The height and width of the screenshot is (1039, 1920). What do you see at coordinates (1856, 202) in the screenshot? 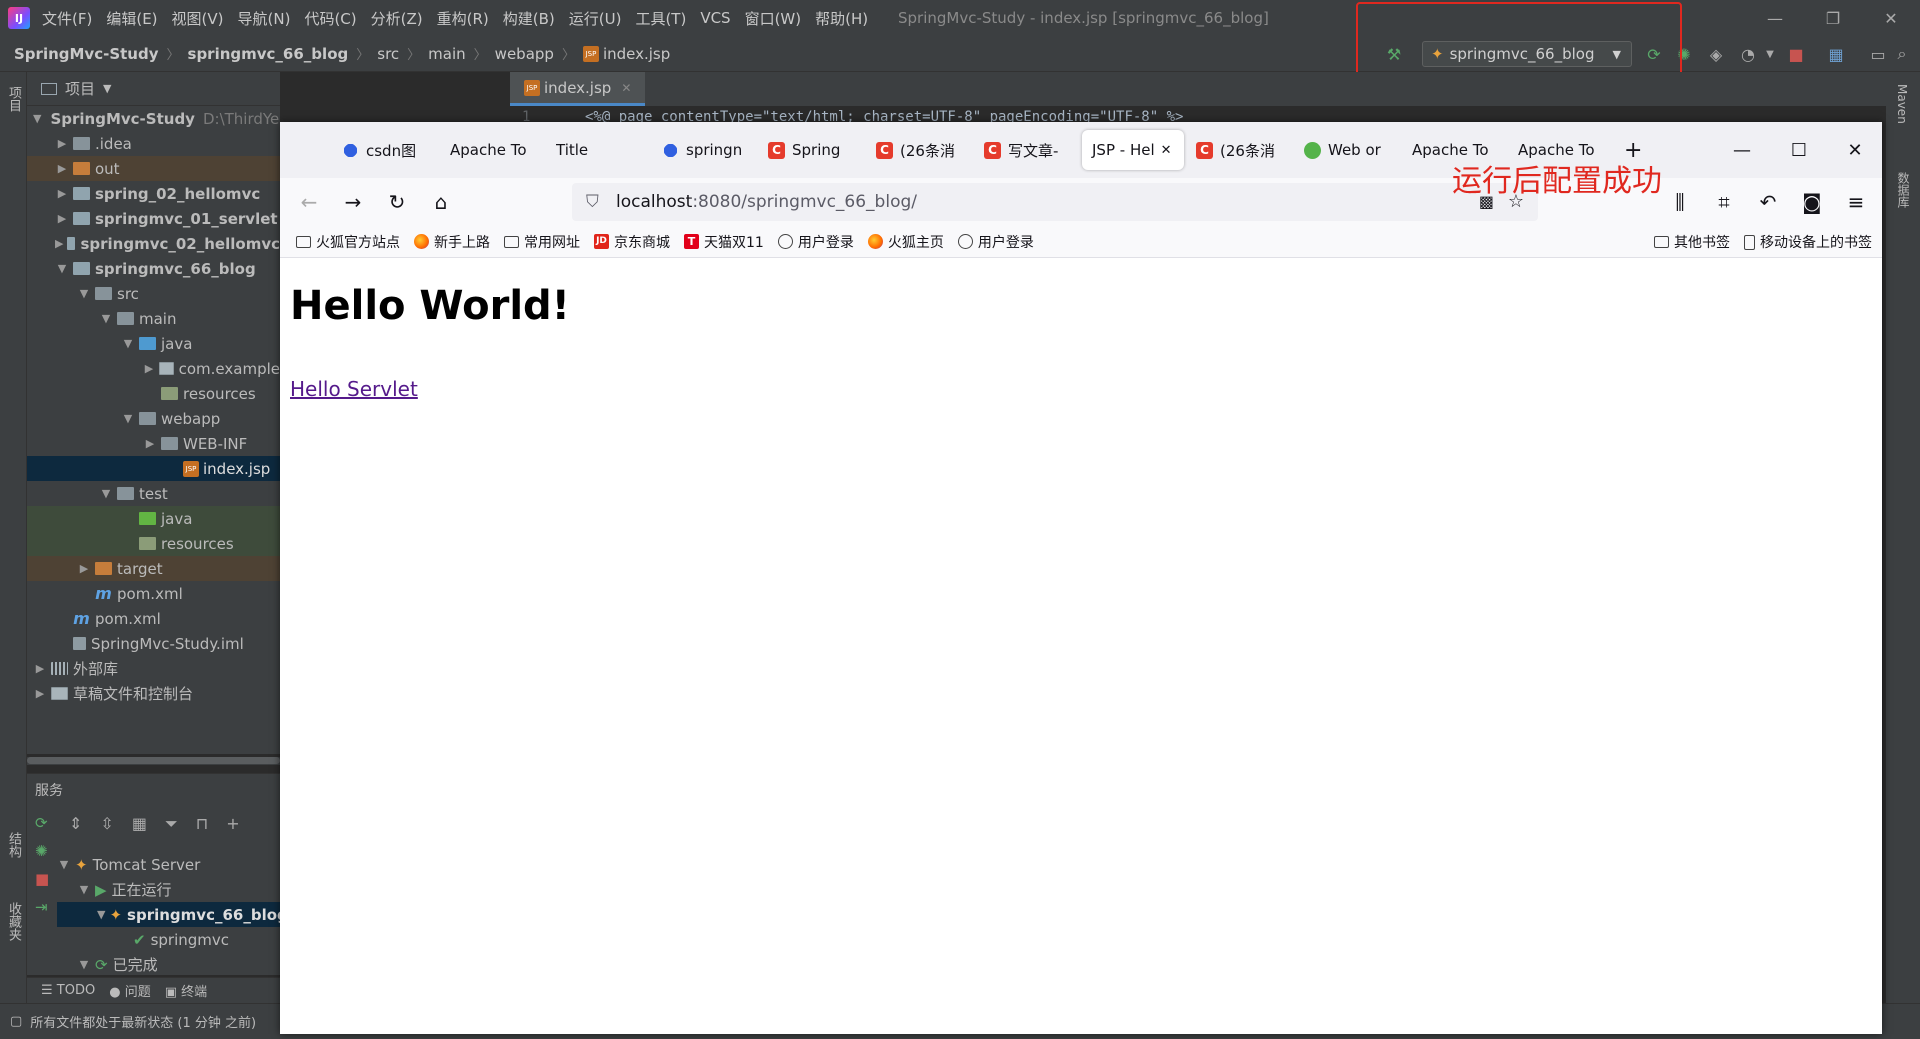
I see `menu-icon: ≡` at bounding box center [1856, 202].